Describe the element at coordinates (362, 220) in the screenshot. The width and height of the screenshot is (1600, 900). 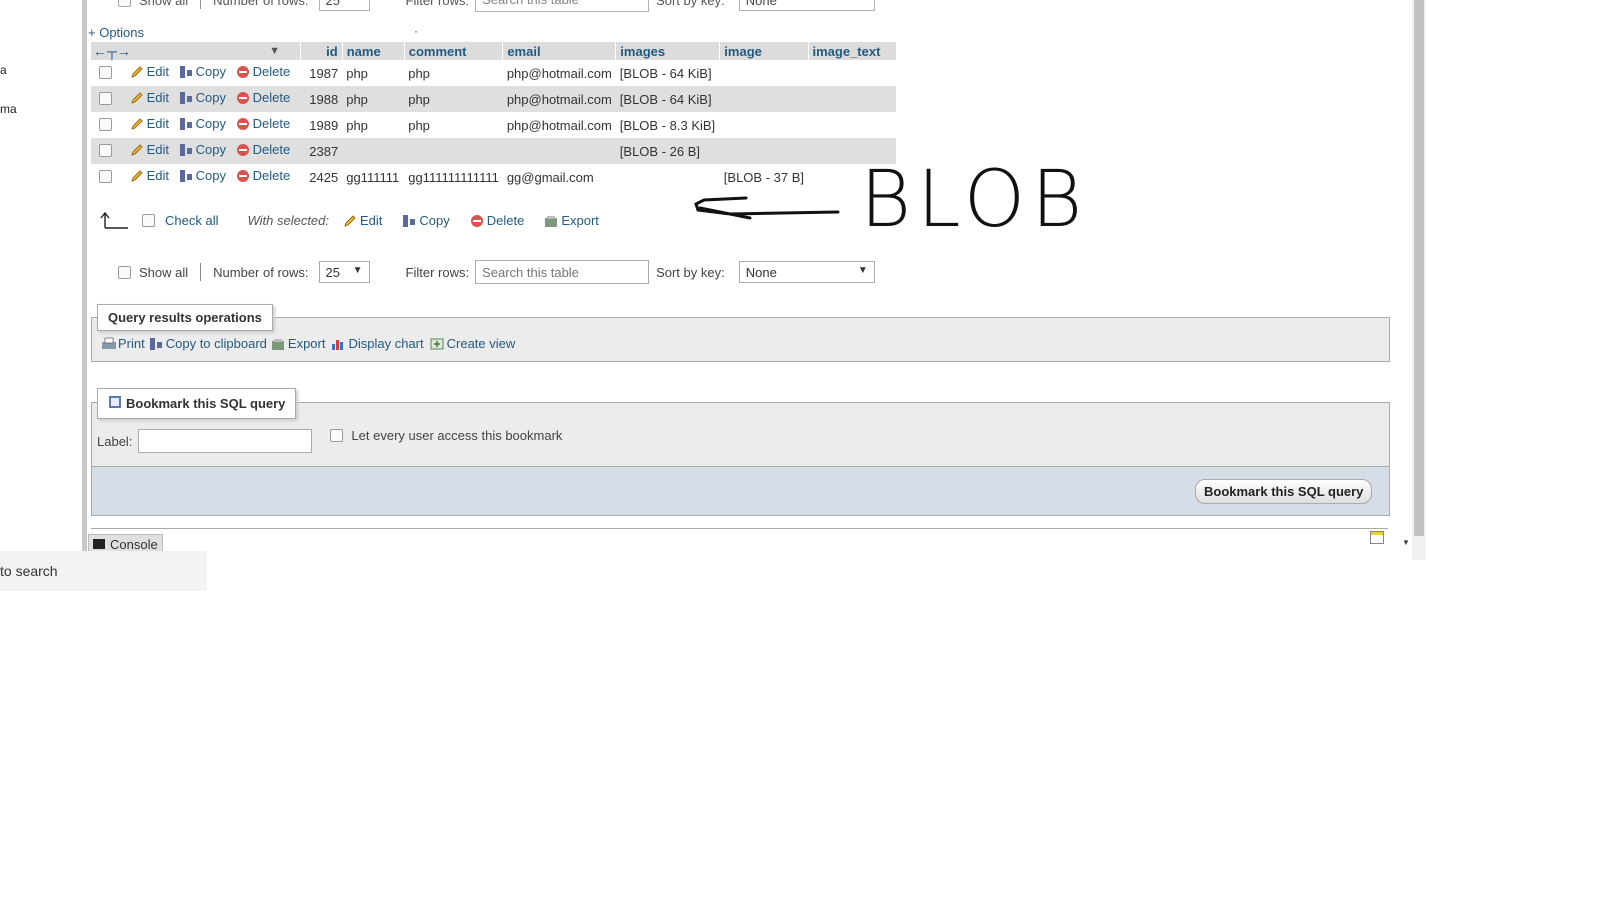
I see `bulk-edit-button: Edit` at that location.